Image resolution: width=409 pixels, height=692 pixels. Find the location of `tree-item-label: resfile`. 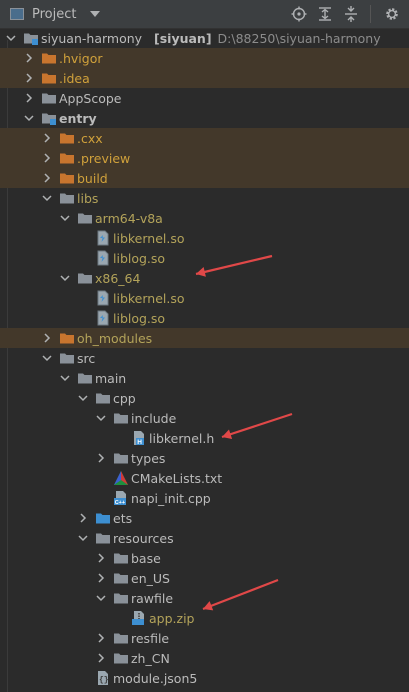

tree-item-label: resfile is located at coordinates (150, 638).